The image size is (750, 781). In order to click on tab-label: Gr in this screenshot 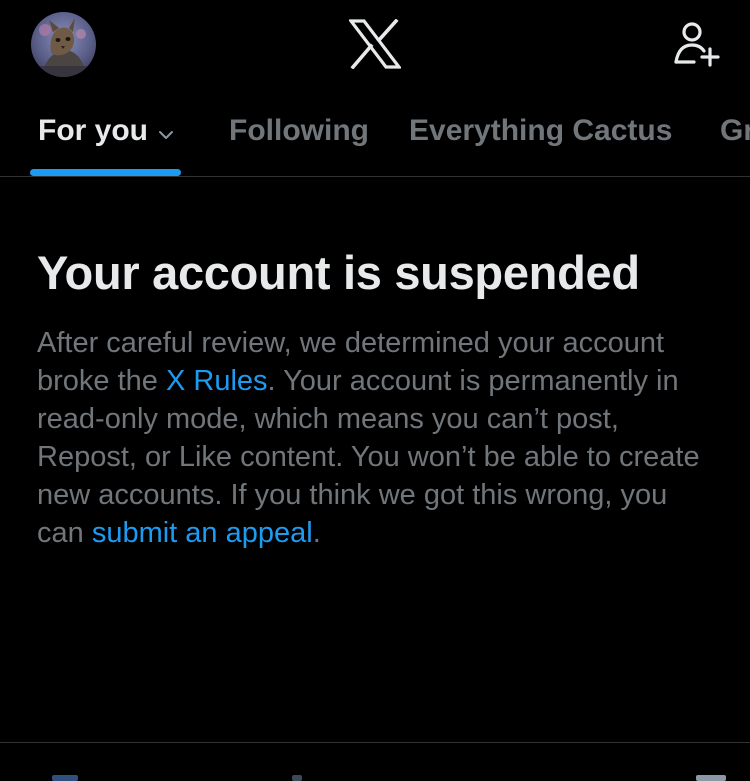, I will do `click(735, 130)`.